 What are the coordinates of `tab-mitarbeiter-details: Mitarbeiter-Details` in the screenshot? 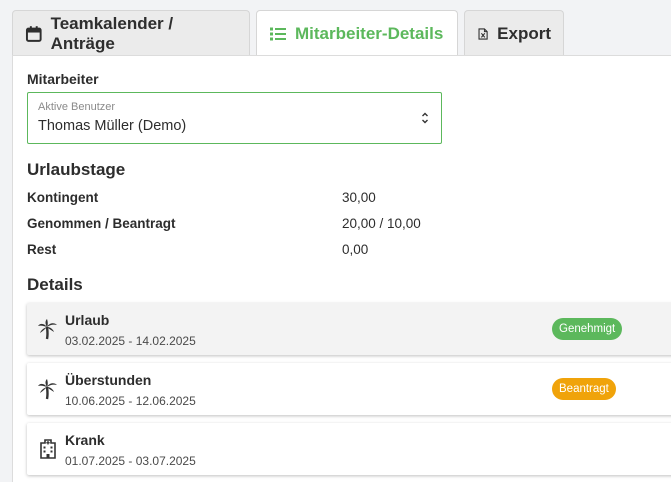 It's located at (357, 33).